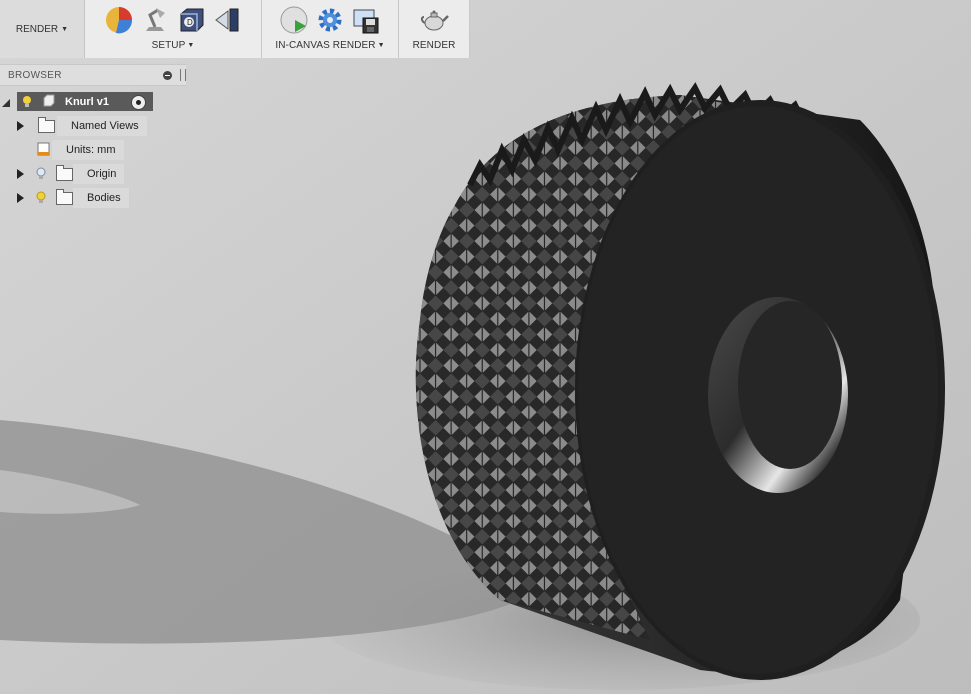 The width and height of the screenshot is (971, 694). I want to click on appearance-icon, so click(119, 20).